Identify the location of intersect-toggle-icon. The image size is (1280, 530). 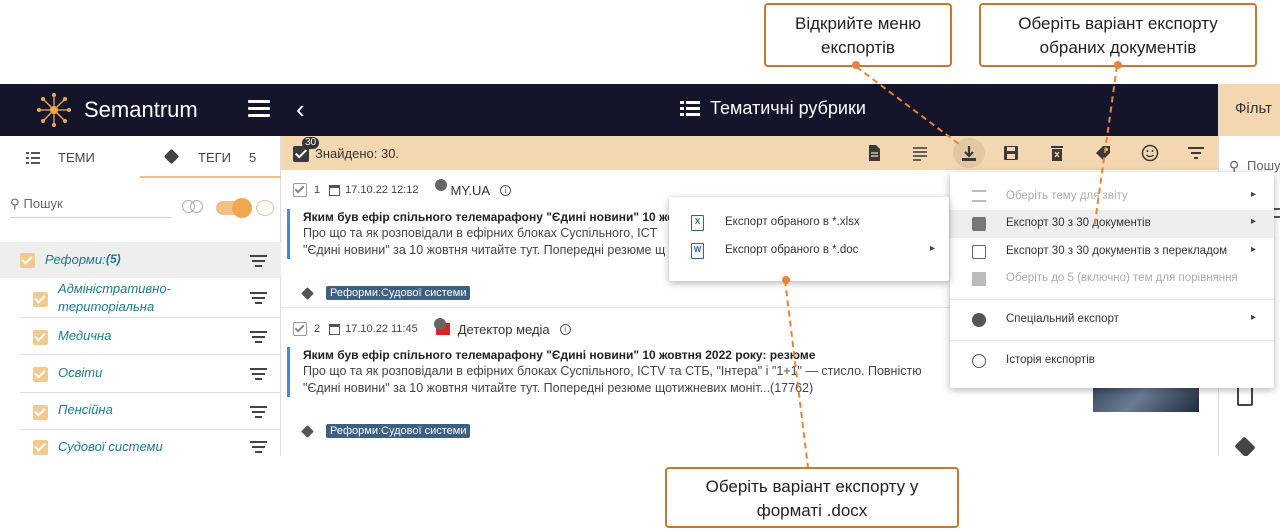
(193, 207).